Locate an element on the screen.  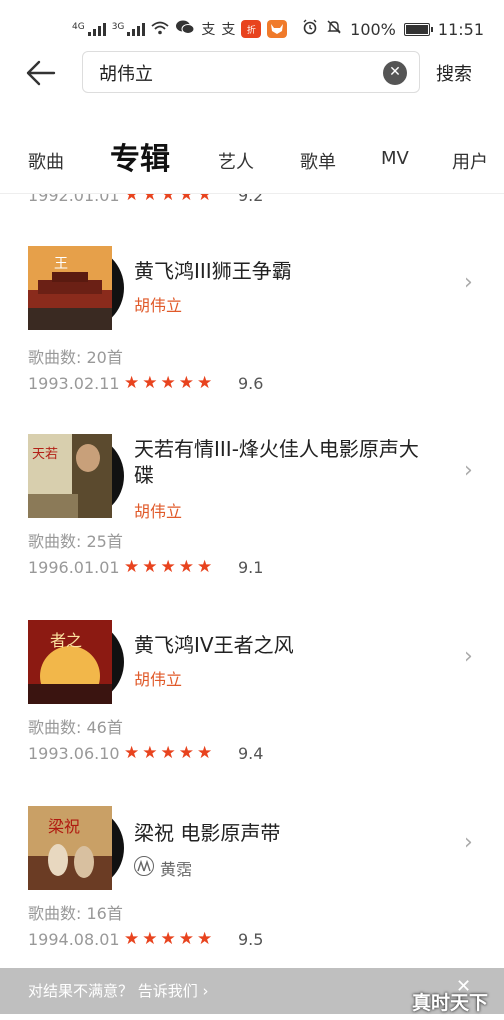
song-count: 歌曲数: 46首 is located at coordinates (75, 727).